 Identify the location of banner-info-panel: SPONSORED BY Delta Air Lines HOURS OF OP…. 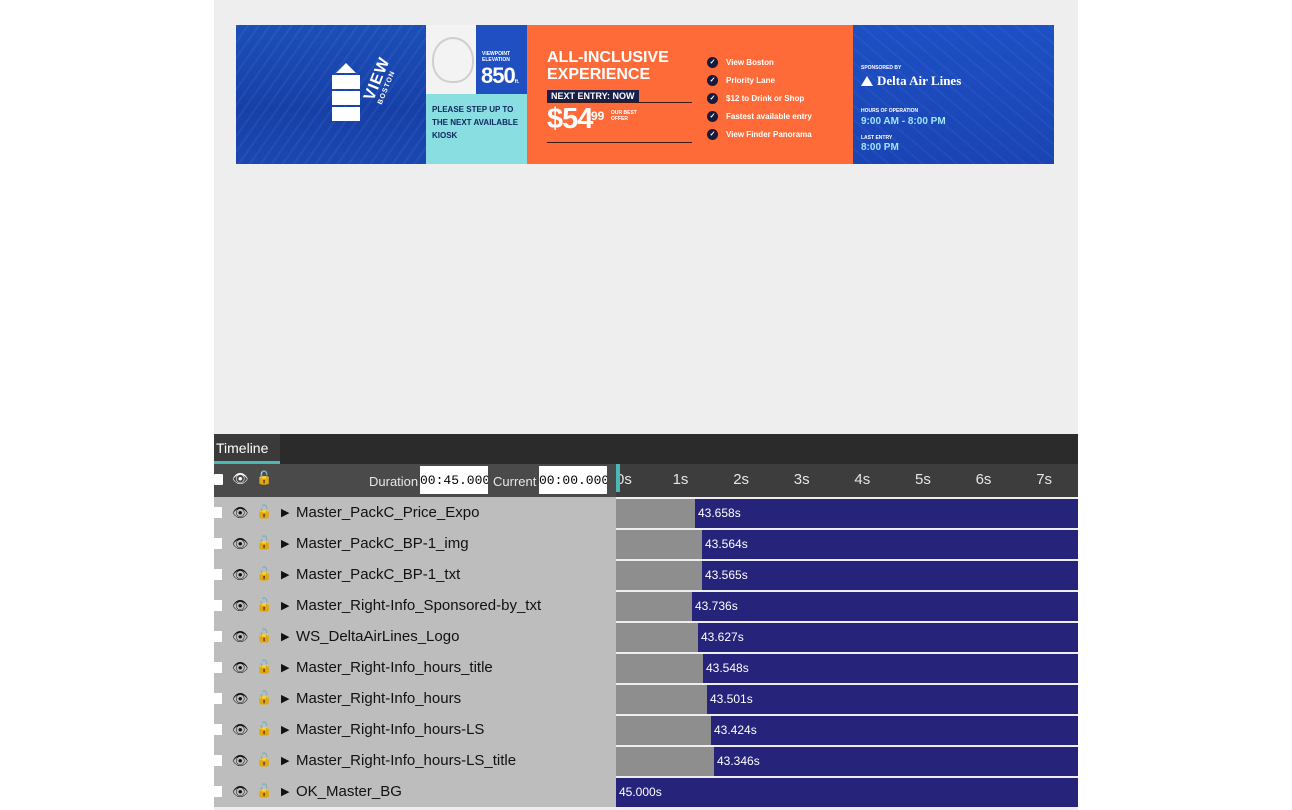
(953, 94).